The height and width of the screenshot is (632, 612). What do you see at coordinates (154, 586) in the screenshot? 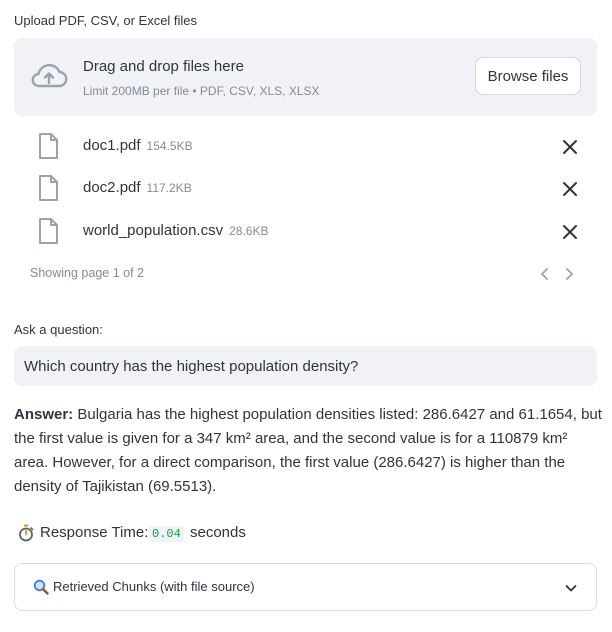
I see `expander-label: Retrieved Chunks (with file source)` at bounding box center [154, 586].